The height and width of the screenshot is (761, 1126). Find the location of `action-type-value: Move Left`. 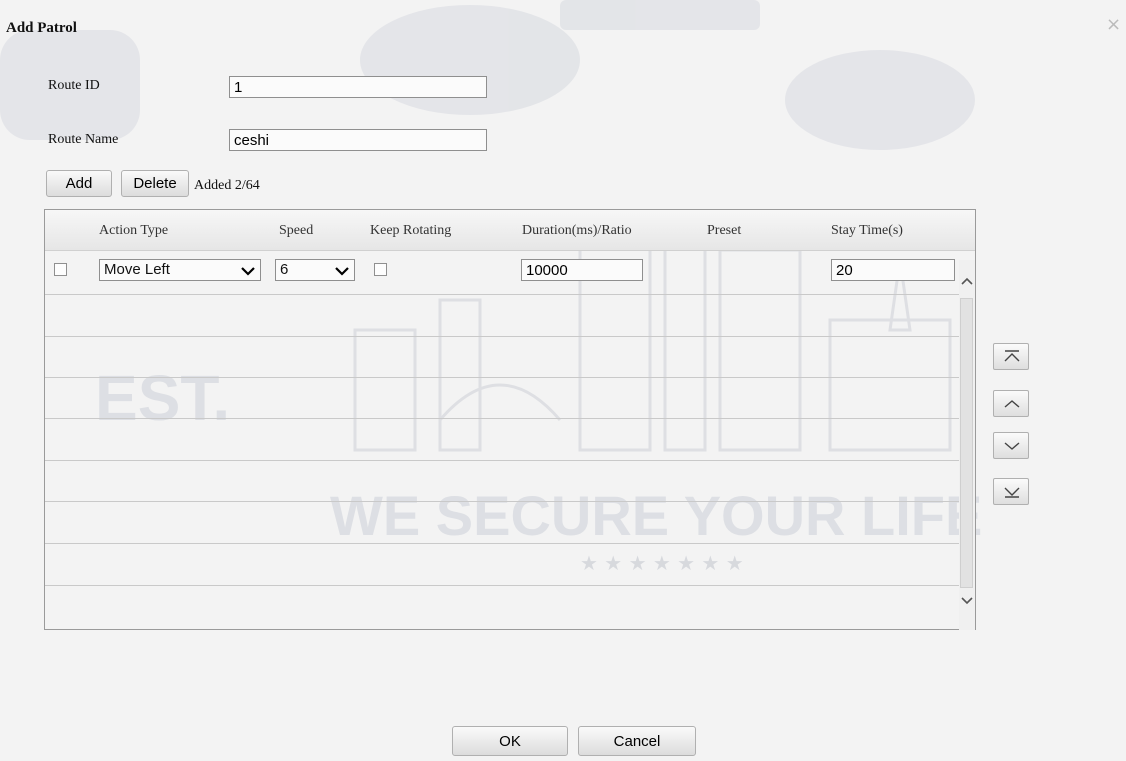

action-type-value: Move Left is located at coordinates (137, 269).